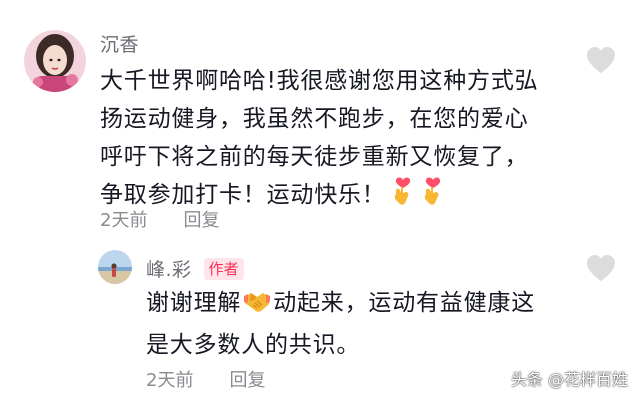 This screenshot has height=408, width=640. I want to click on reply-text-segment: 谢谢理解, so click(194, 303).